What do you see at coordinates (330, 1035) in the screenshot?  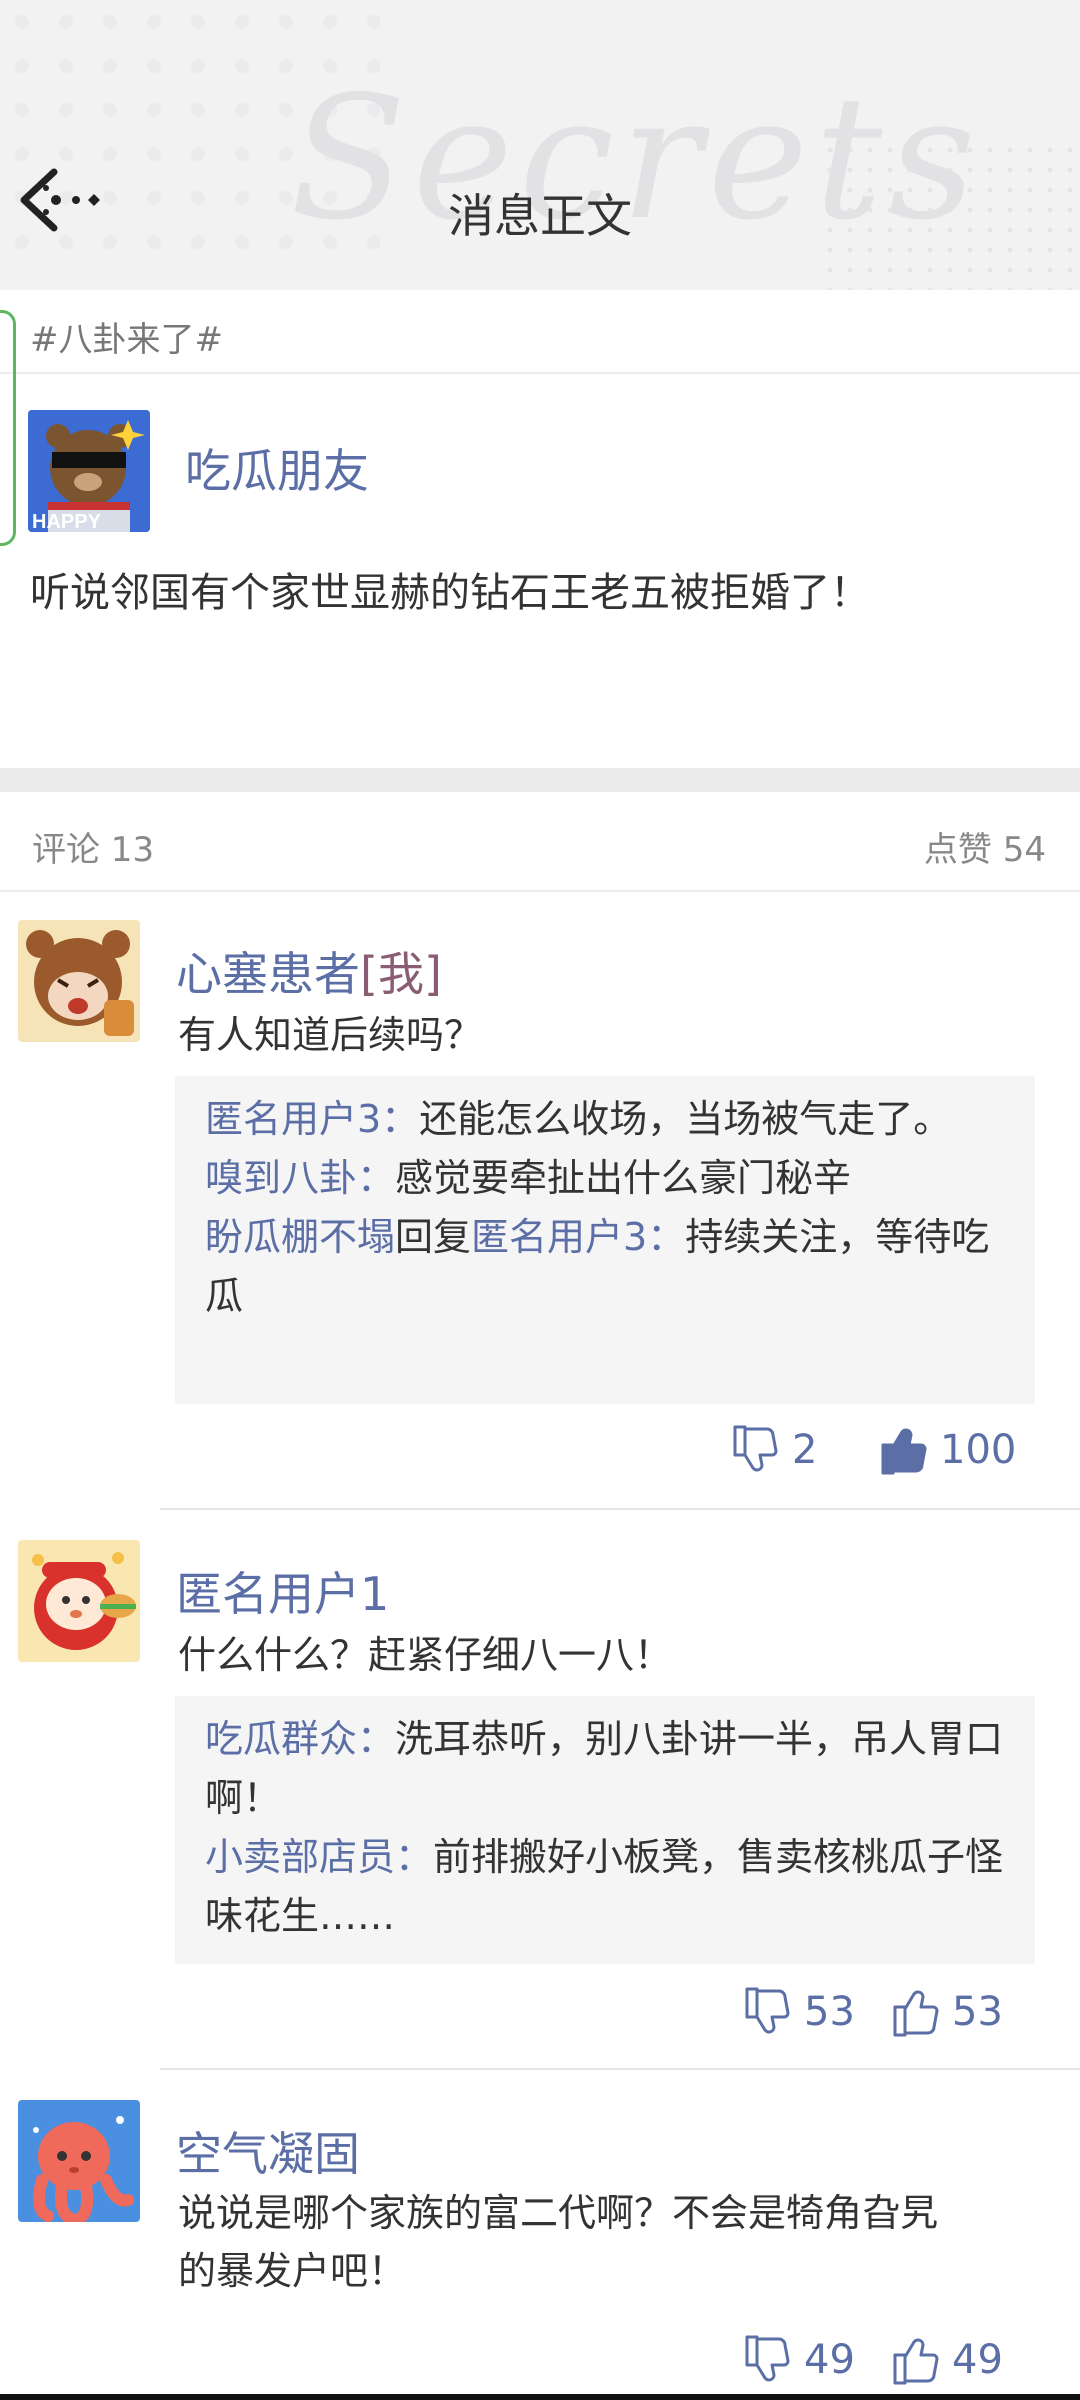 I see `comment-text: 有人知道后续吗？` at bounding box center [330, 1035].